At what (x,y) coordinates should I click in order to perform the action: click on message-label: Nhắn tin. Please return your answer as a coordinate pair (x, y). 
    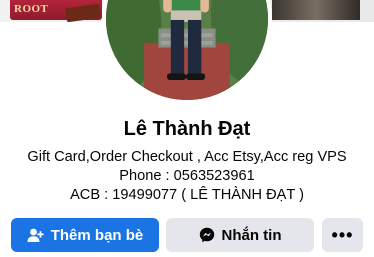
    Looking at the image, I should click on (251, 235).